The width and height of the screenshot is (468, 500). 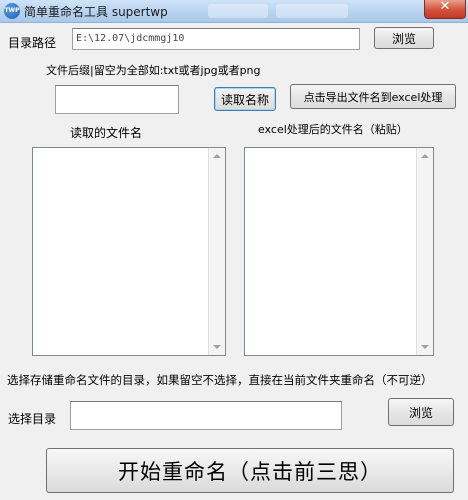 I want to click on window-title: 简单重命名工具 supertwp, so click(x=96, y=12).